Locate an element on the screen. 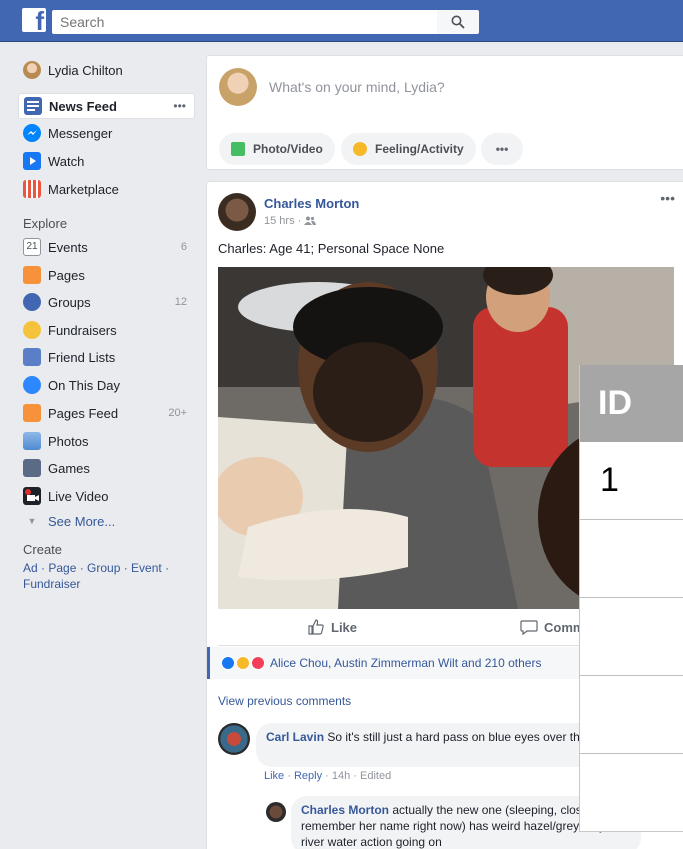 Image resolution: width=683 pixels, height=849 pixels. like-button: Like is located at coordinates (332, 627).